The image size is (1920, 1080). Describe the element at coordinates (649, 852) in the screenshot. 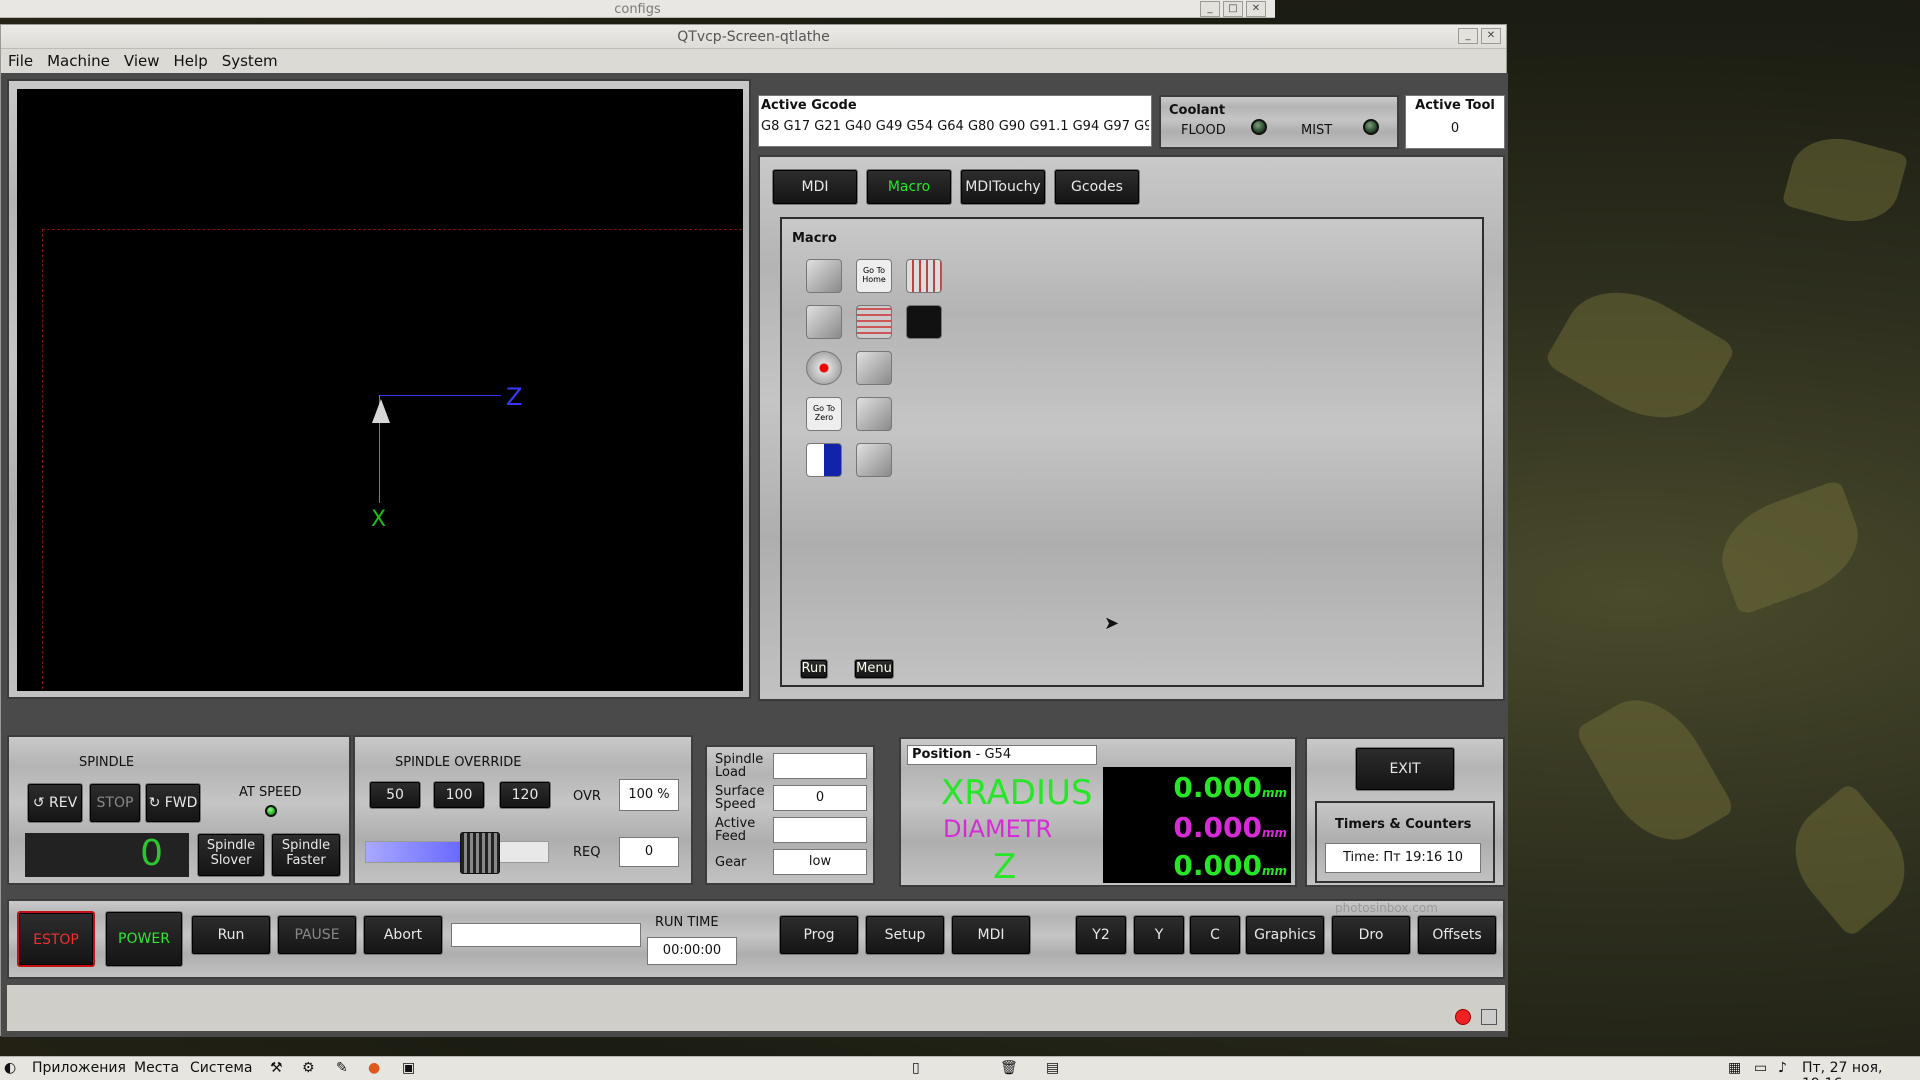

I see `req-value: 0` at that location.